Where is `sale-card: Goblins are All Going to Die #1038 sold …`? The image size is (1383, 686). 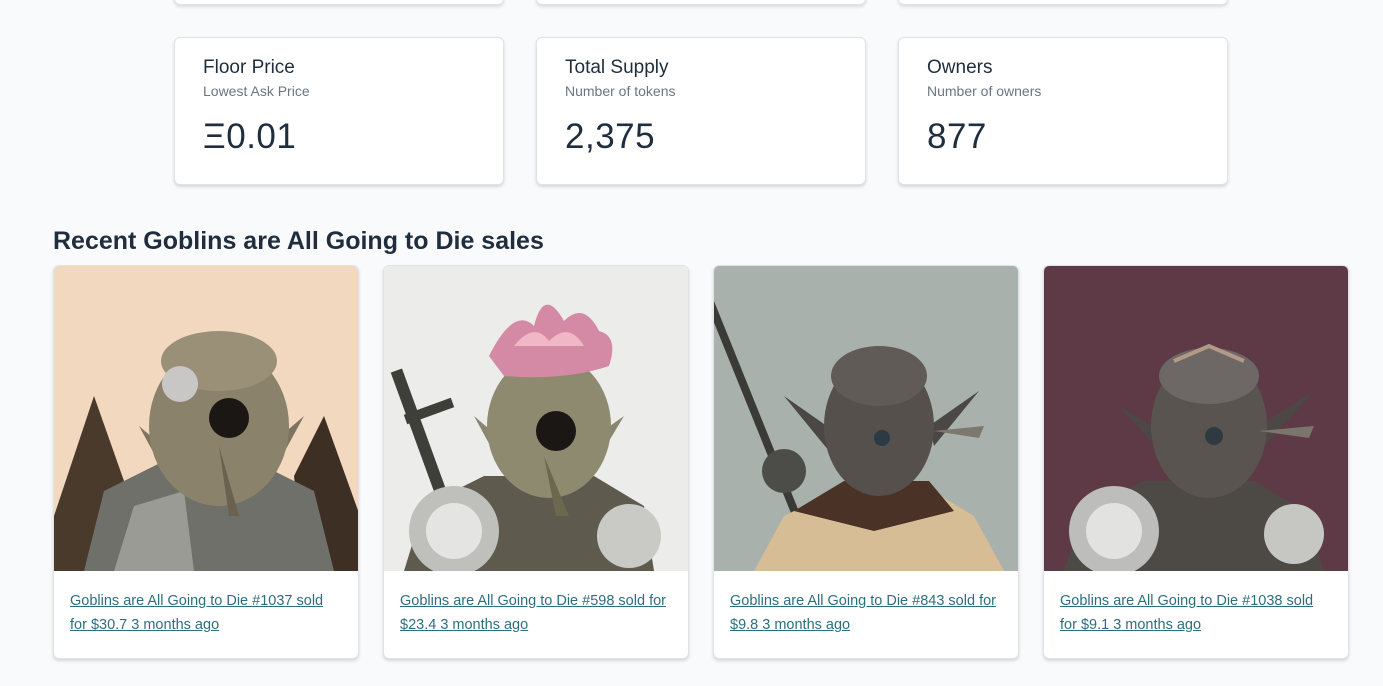
sale-card: Goblins are All Going to Die #1038 sold … is located at coordinates (1196, 462).